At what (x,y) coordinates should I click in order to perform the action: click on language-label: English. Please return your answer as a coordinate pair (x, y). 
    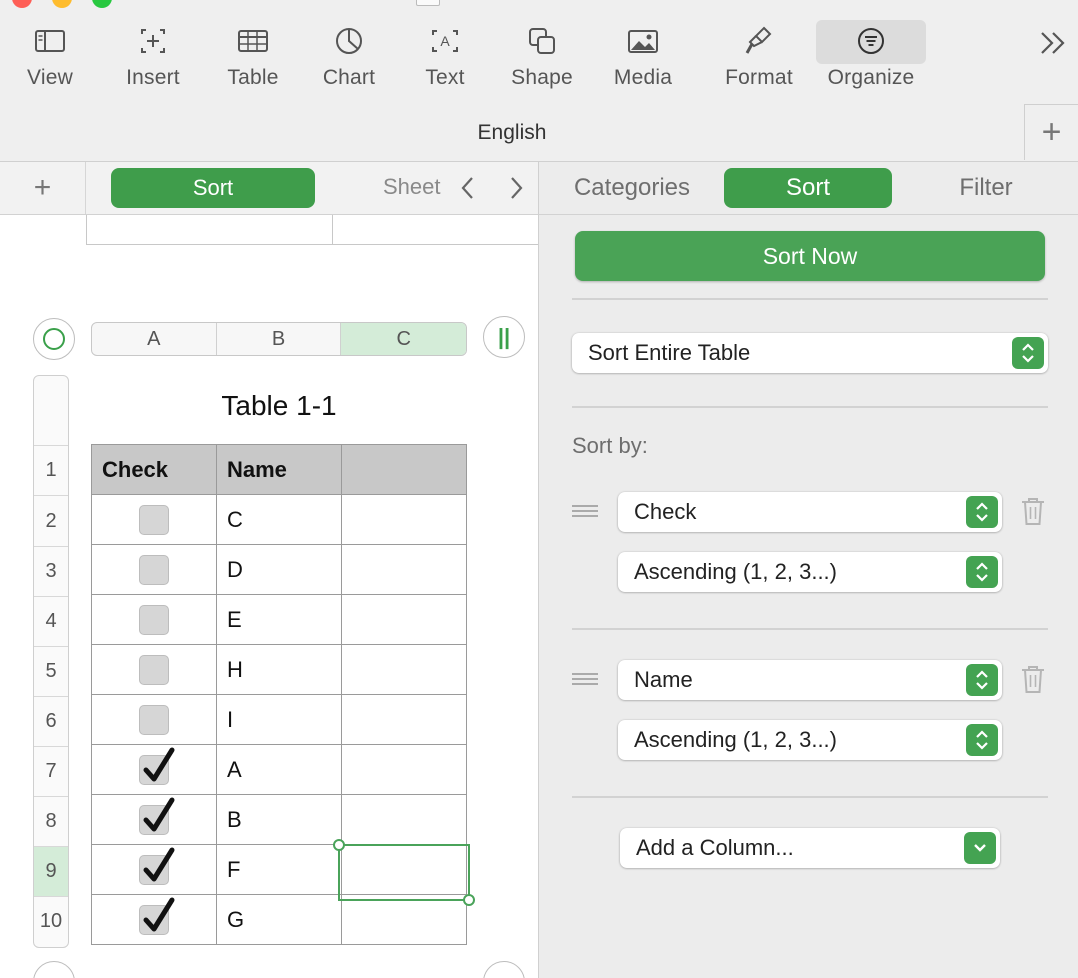
    Looking at the image, I should click on (512, 133).